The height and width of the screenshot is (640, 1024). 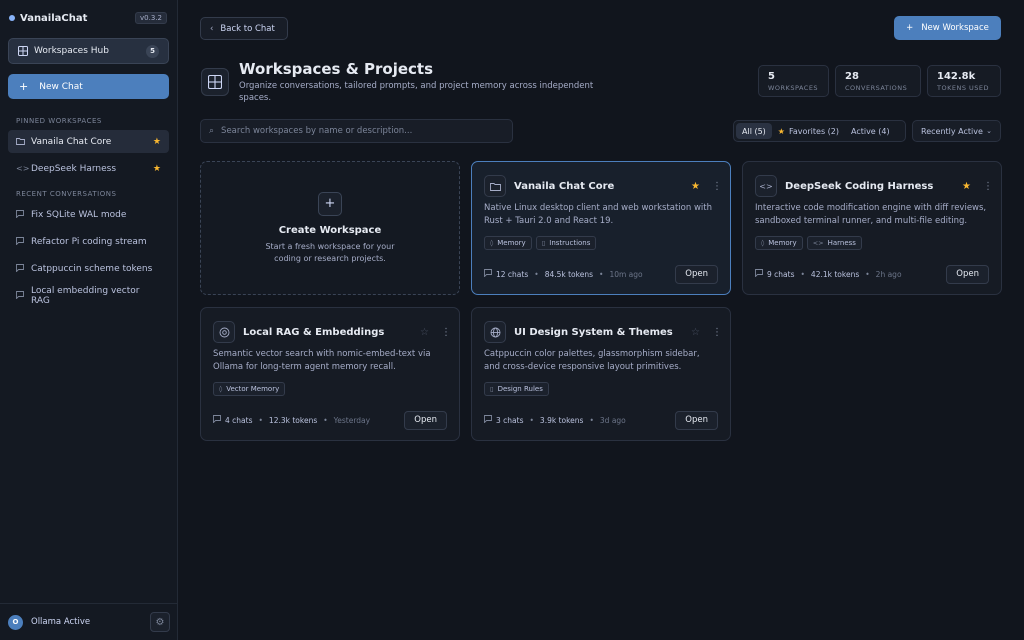 I want to click on stat-label: TOKENS USED, so click(x=963, y=88).